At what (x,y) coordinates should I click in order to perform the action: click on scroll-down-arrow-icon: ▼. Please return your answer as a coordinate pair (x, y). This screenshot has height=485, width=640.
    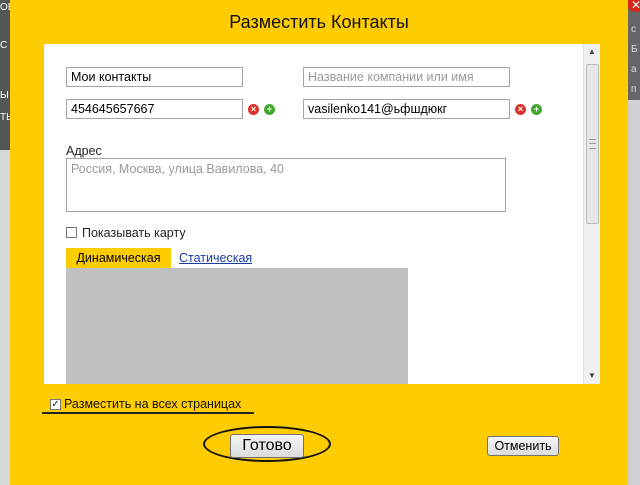
    Looking at the image, I should click on (592, 376).